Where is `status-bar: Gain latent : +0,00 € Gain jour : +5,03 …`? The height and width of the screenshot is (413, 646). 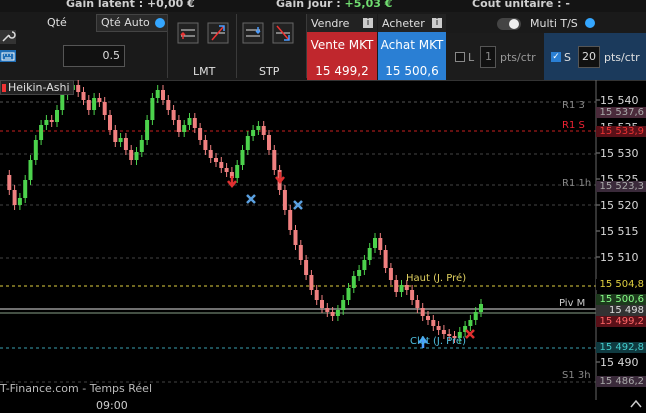 status-bar: Gain latent : +0,00 € Gain jour : +5,03 … is located at coordinates (323, 6).